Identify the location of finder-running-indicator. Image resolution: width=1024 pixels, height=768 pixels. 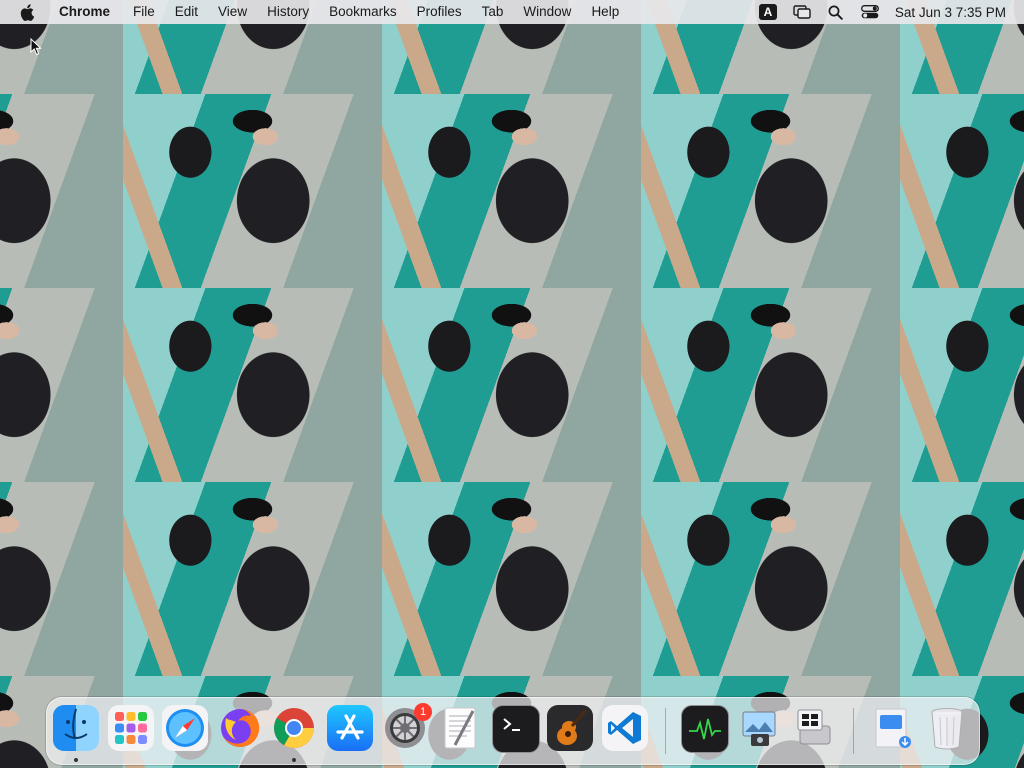
(76, 760).